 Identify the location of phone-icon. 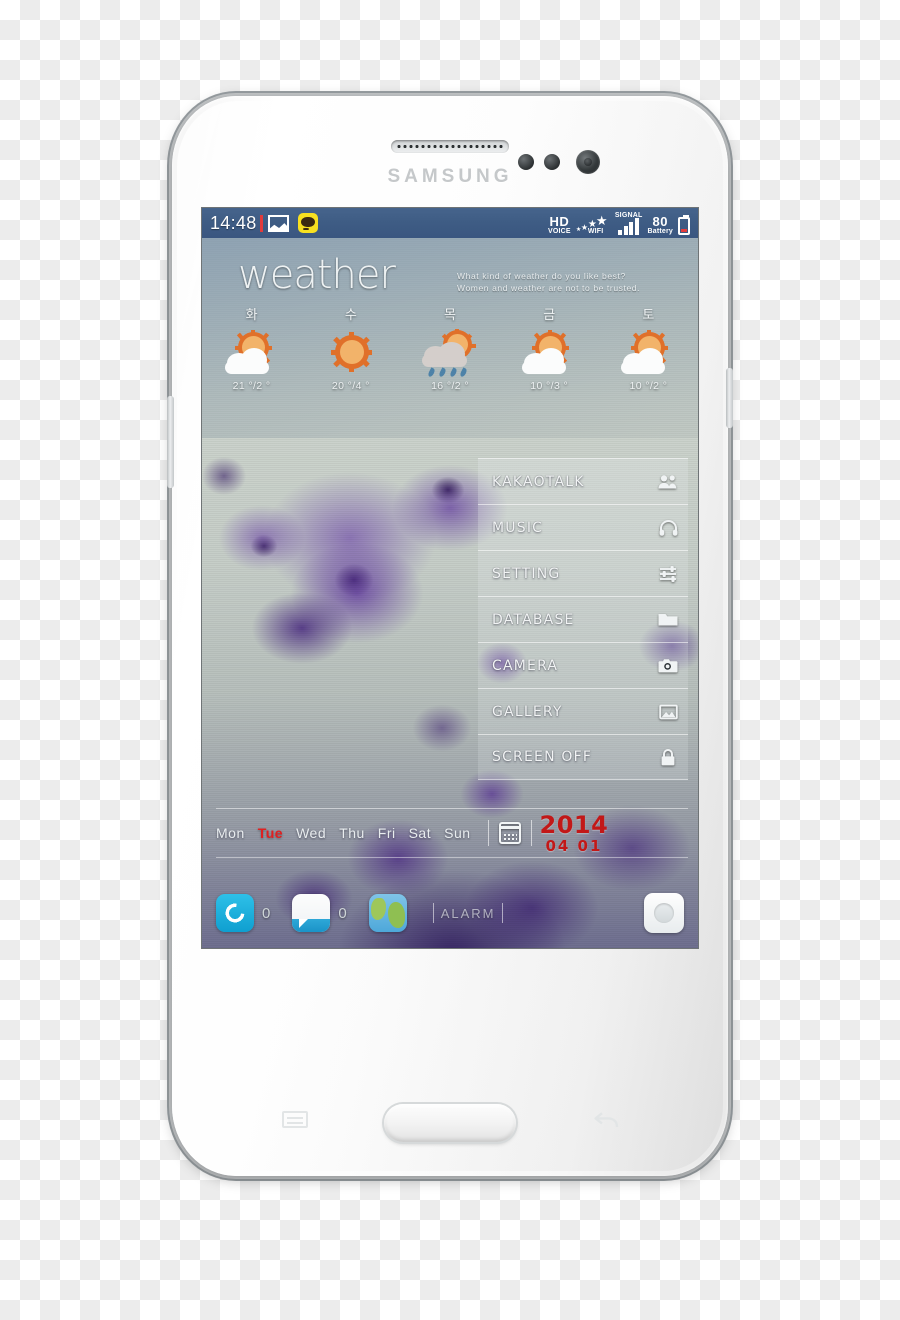
(235, 913).